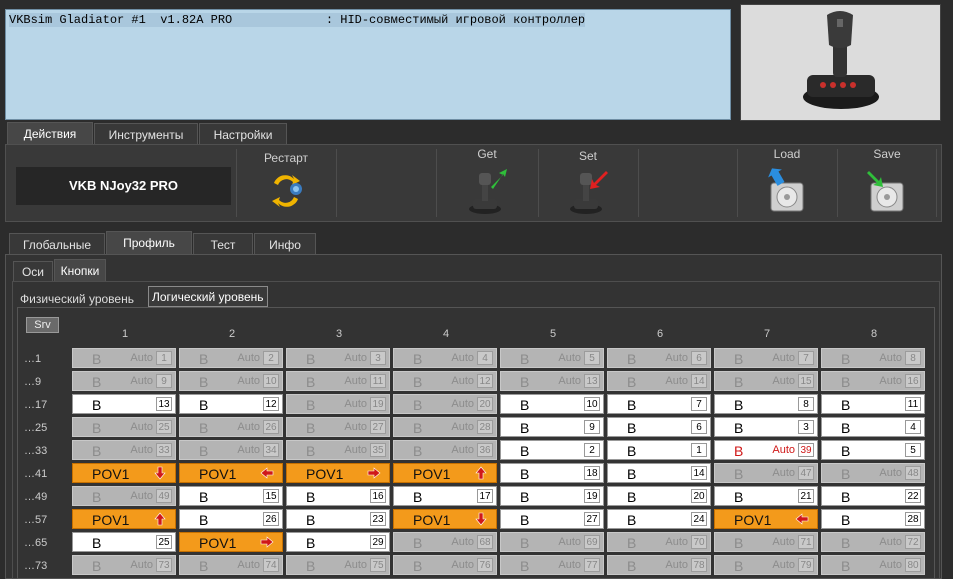 This screenshot has width=953, height=579. I want to click on button-cell: B Auto 3, so click(338, 358).